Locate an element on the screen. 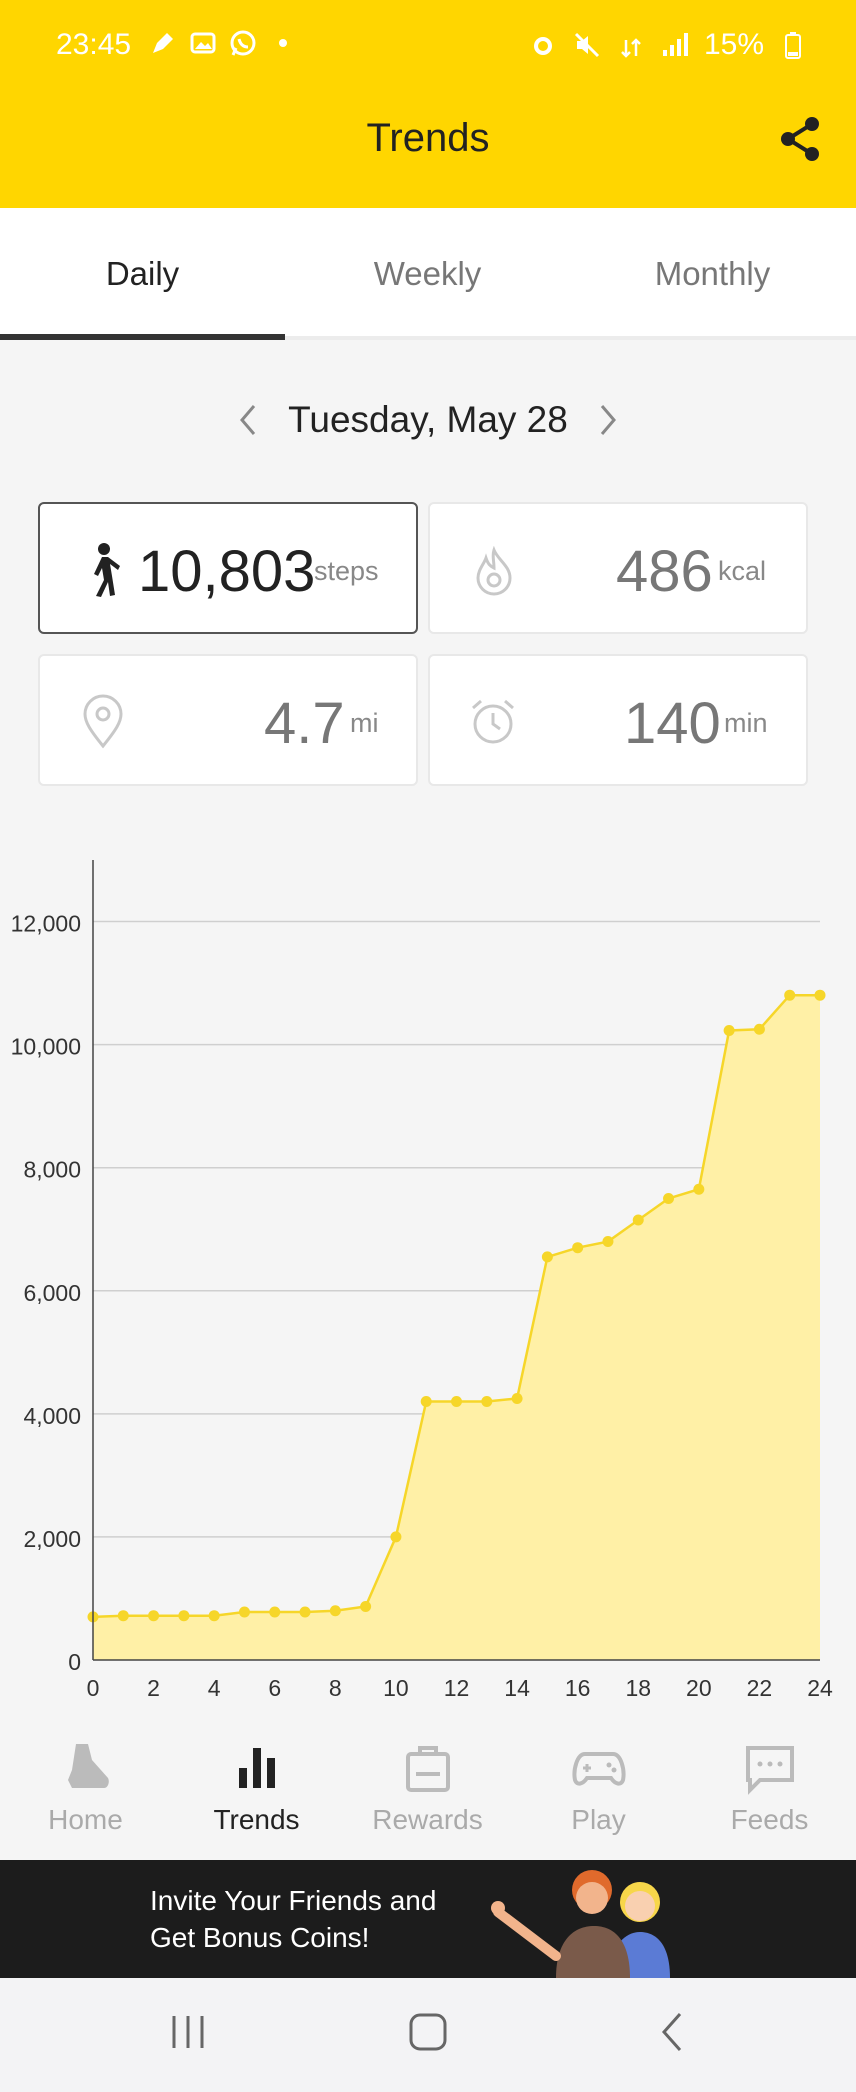 This screenshot has width=856, height=2092. tab-weekly: Weekly is located at coordinates (427, 274).